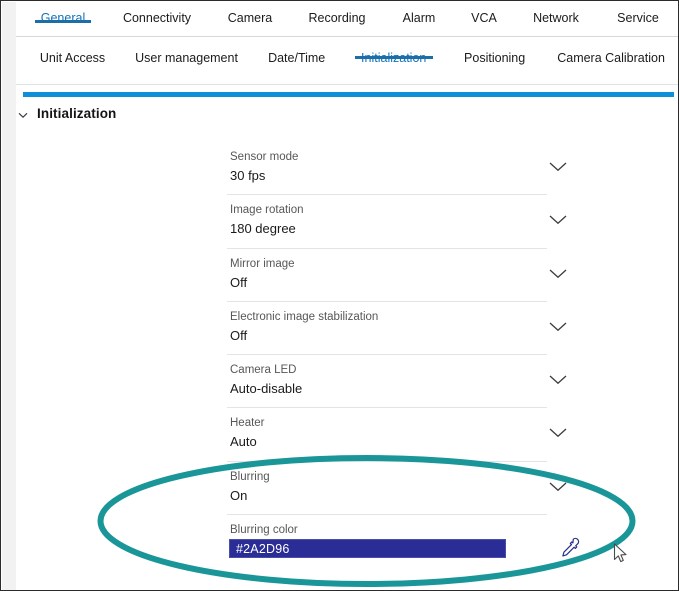  What do you see at coordinates (264, 157) in the screenshot?
I see `setting-label: Sensor mode` at bounding box center [264, 157].